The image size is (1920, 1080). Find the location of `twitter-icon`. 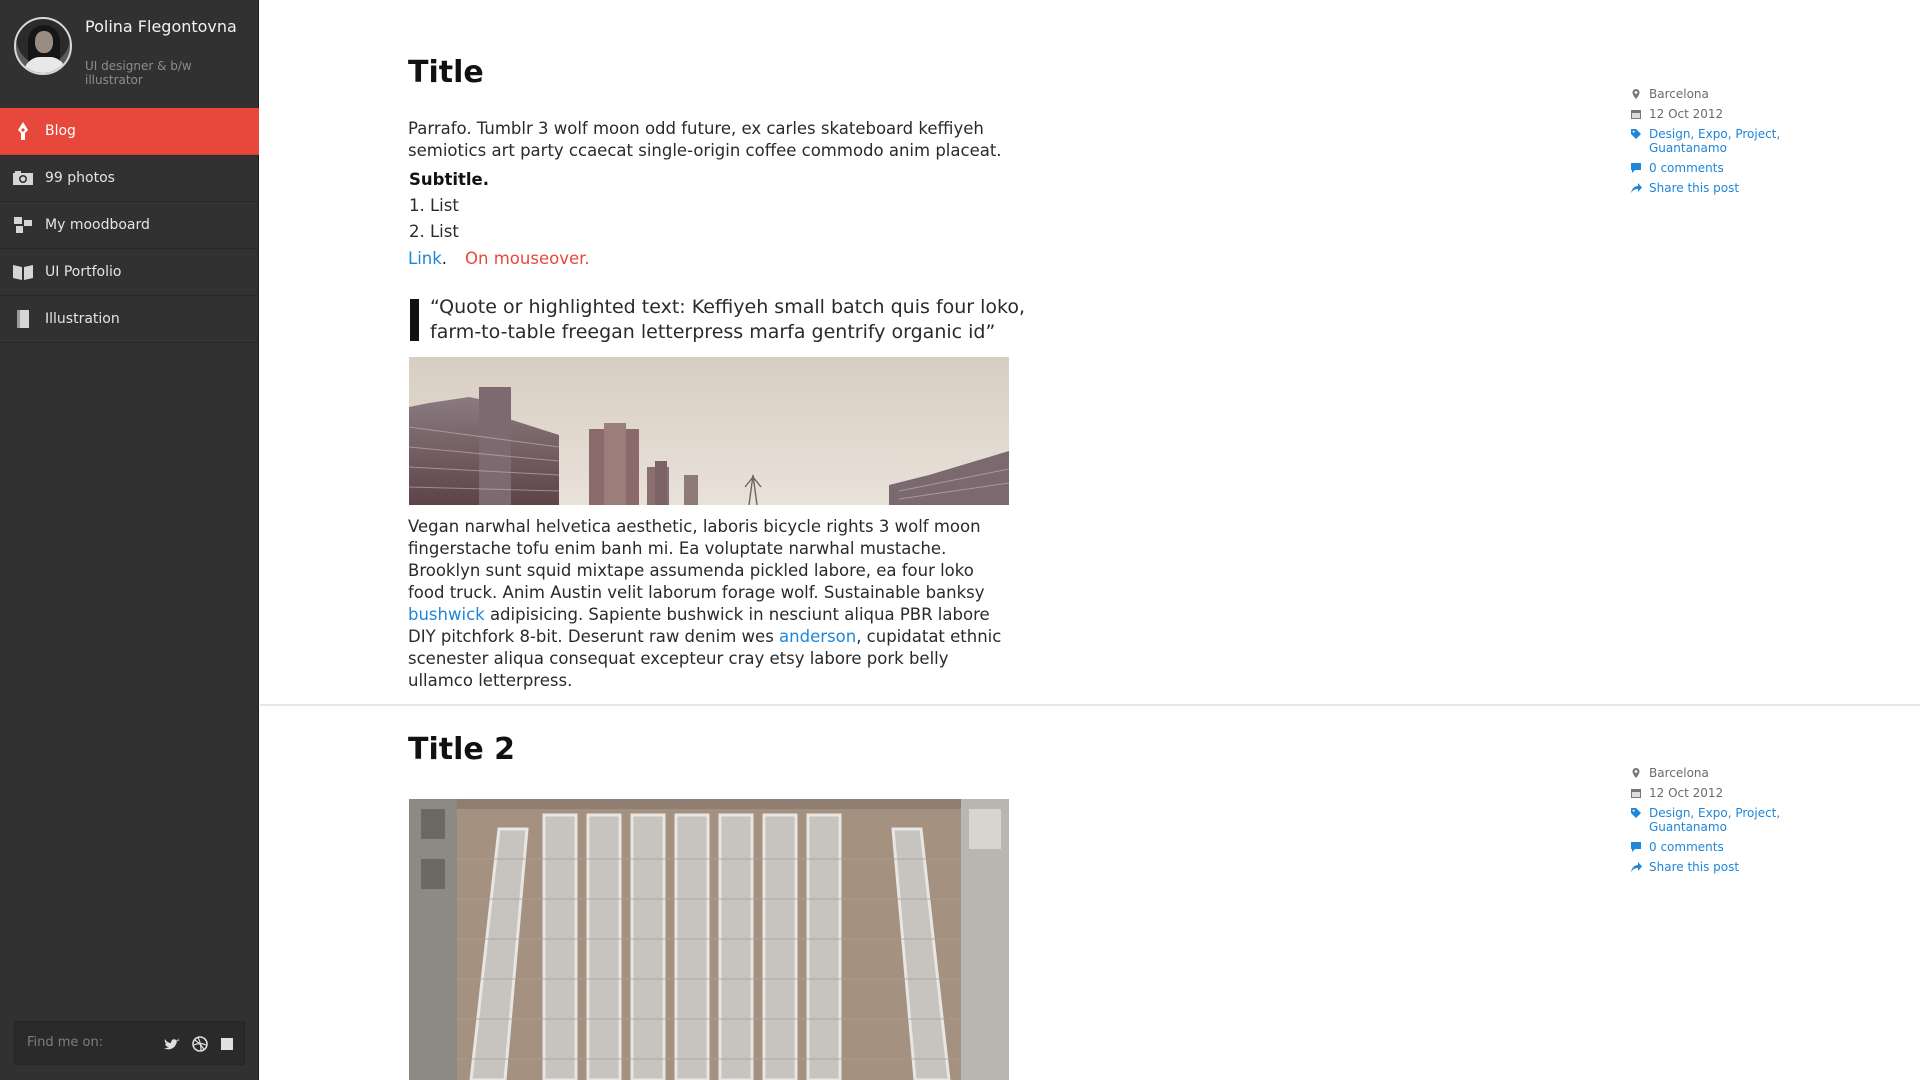

twitter-icon is located at coordinates (172, 1044).